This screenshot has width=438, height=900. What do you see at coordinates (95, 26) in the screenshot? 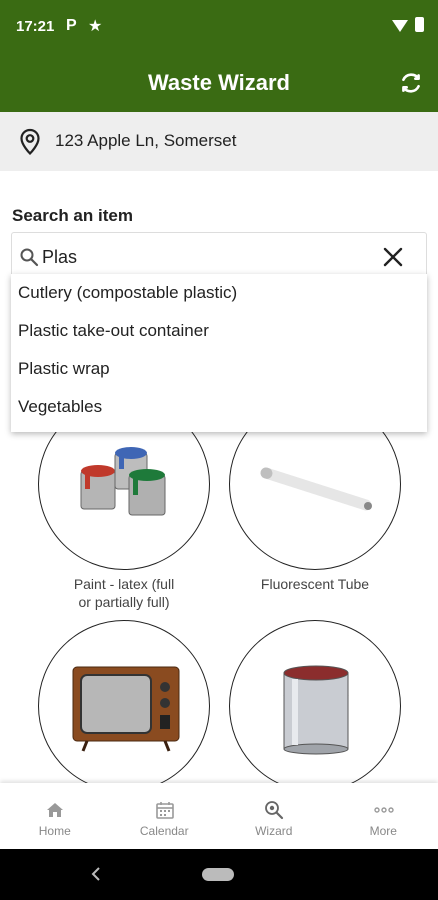
I see `star-notification-icon: ★` at bounding box center [95, 26].